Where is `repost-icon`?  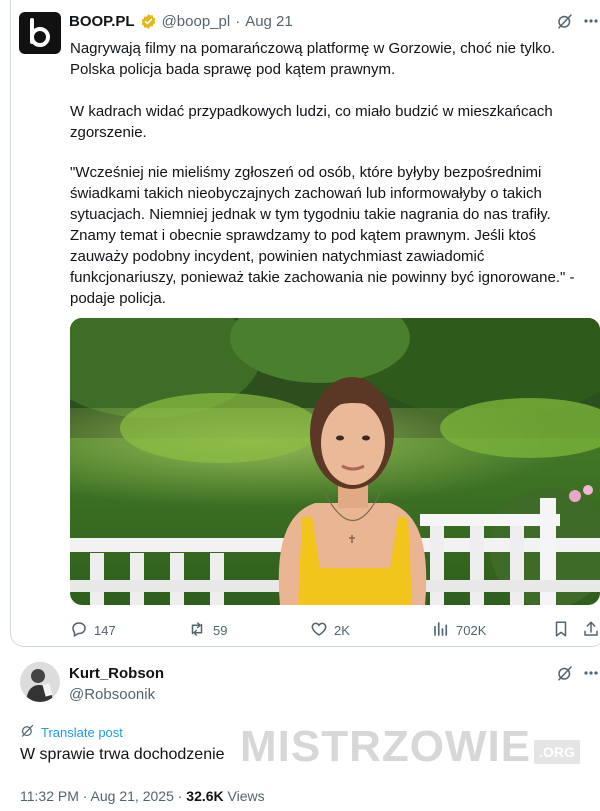 repost-icon is located at coordinates (197, 630).